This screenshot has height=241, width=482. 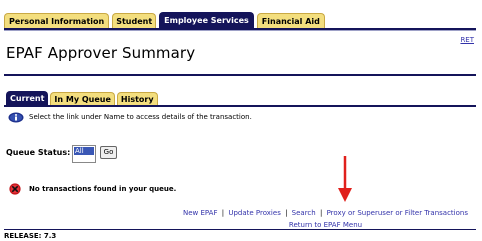 What do you see at coordinates (240, 106) in the screenshot?
I see `sub-tab-divider` at bounding box center [240, 106].